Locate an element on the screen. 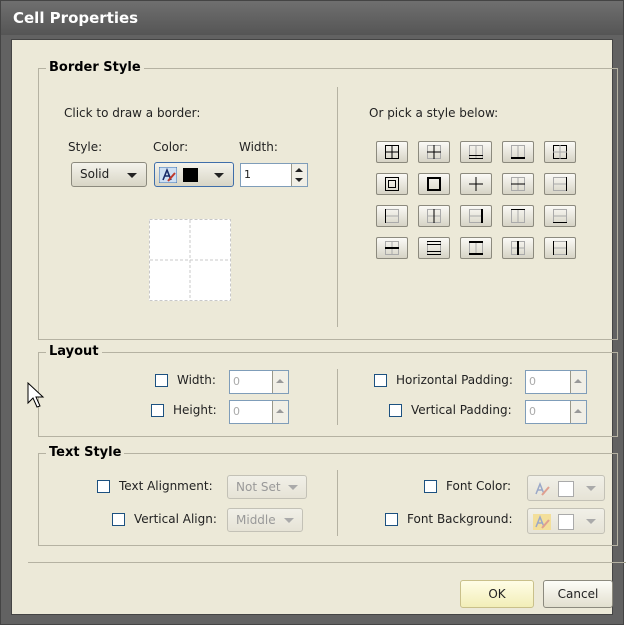 The image size is (626, 627). spin-down-icon is located at coordinates (299, 180).